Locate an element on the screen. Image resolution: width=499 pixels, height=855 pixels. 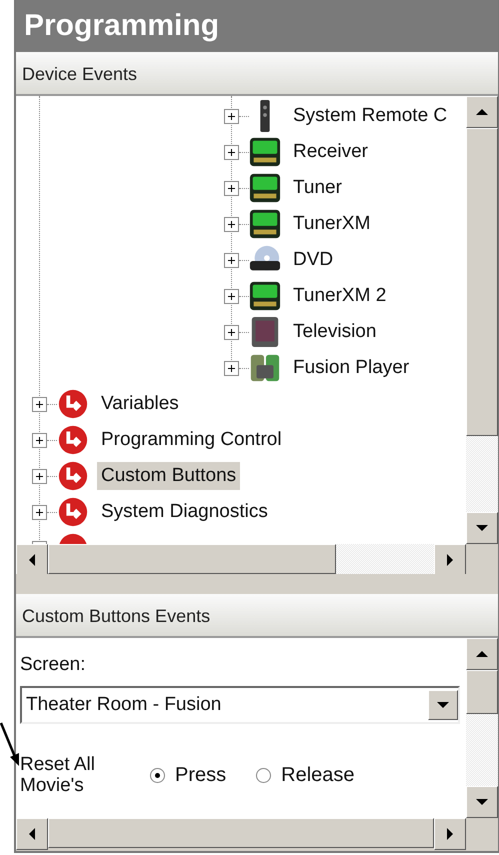
tree-item: TunerXM 2 is located at coordinates (339, 296).